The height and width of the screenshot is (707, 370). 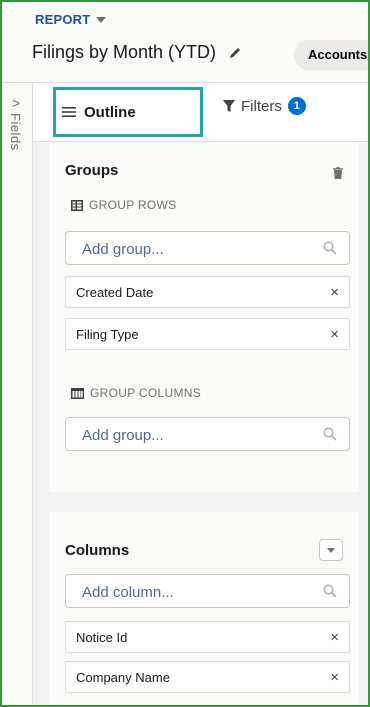 I want to click on trash-icon, so click(x=338, y=173).